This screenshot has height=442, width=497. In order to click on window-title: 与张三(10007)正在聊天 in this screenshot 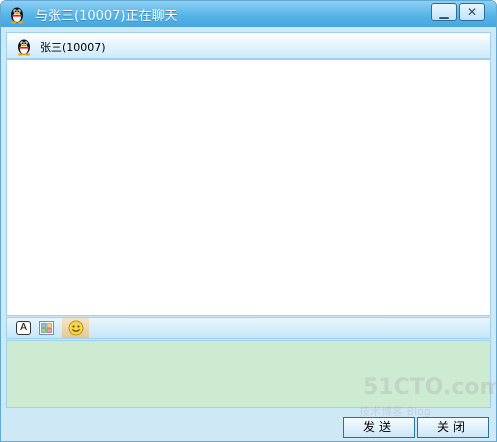, I will do `click(106, 16)`.